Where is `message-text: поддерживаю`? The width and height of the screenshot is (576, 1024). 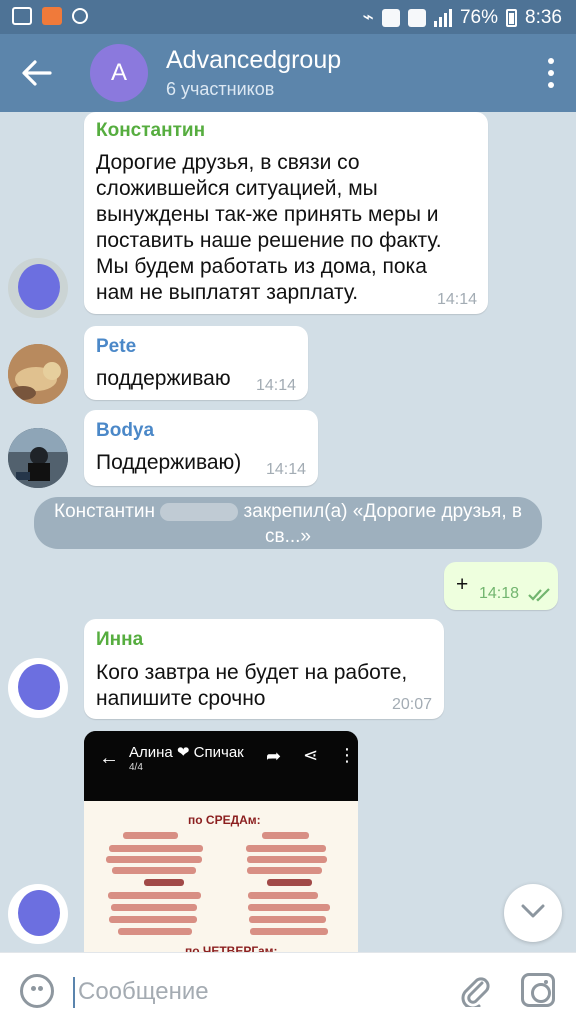
message-text: поддерживаю is located at coordinates (163, 378).